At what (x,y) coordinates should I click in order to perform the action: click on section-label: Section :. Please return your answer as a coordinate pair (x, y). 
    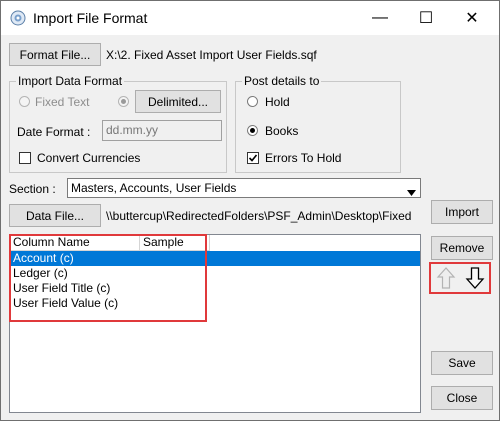
    Looking at the image, I should click on (32, 189).